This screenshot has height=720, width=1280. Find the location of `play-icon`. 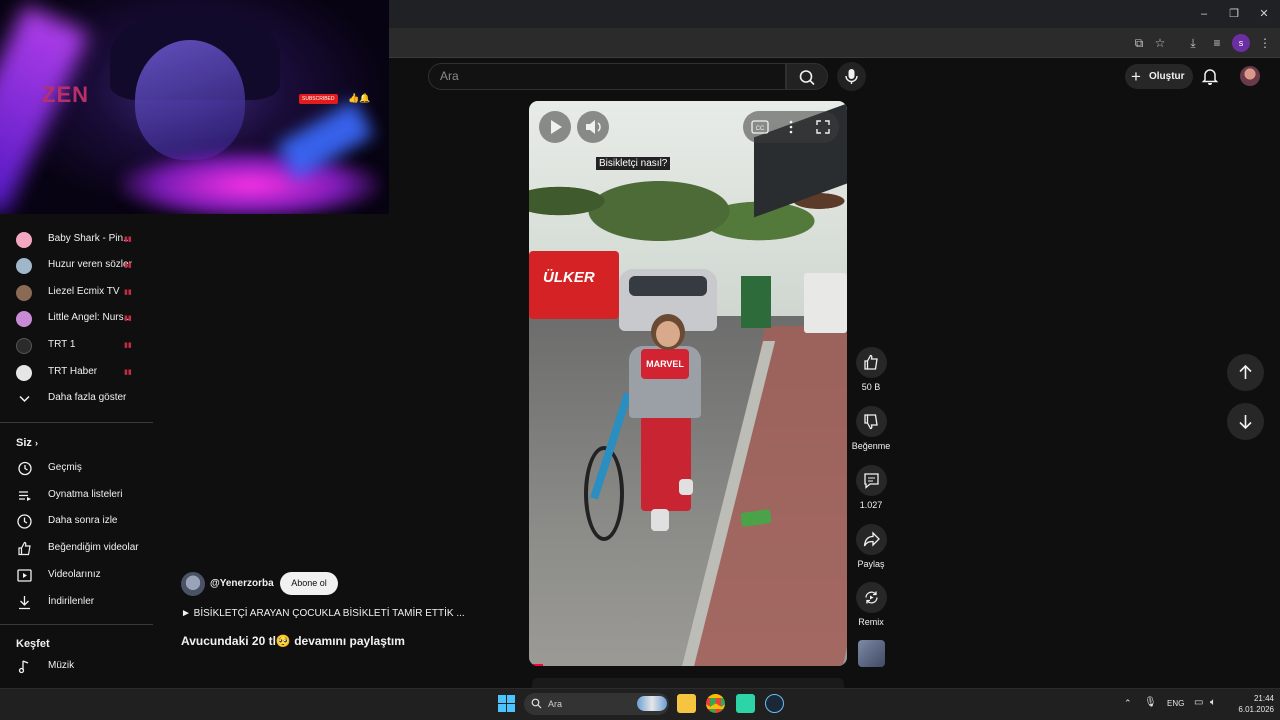

play-icon is located at coordinates (556, 127).